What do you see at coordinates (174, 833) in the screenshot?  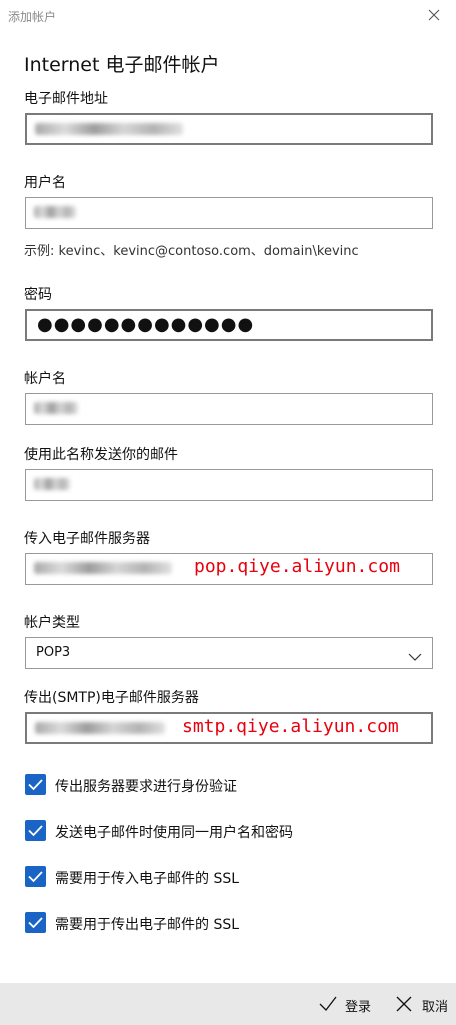 I see `checkbox-label: 发送电子邮件时使用同一用户名和密码` at bounding box center [174, 833].